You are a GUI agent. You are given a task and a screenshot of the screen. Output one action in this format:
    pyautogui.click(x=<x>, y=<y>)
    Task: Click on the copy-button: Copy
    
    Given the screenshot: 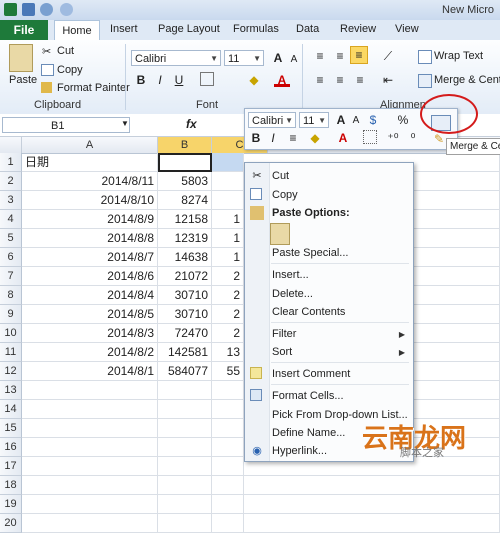 What is the action you would take?
    pyautogui.click(x=70, y=70)
    